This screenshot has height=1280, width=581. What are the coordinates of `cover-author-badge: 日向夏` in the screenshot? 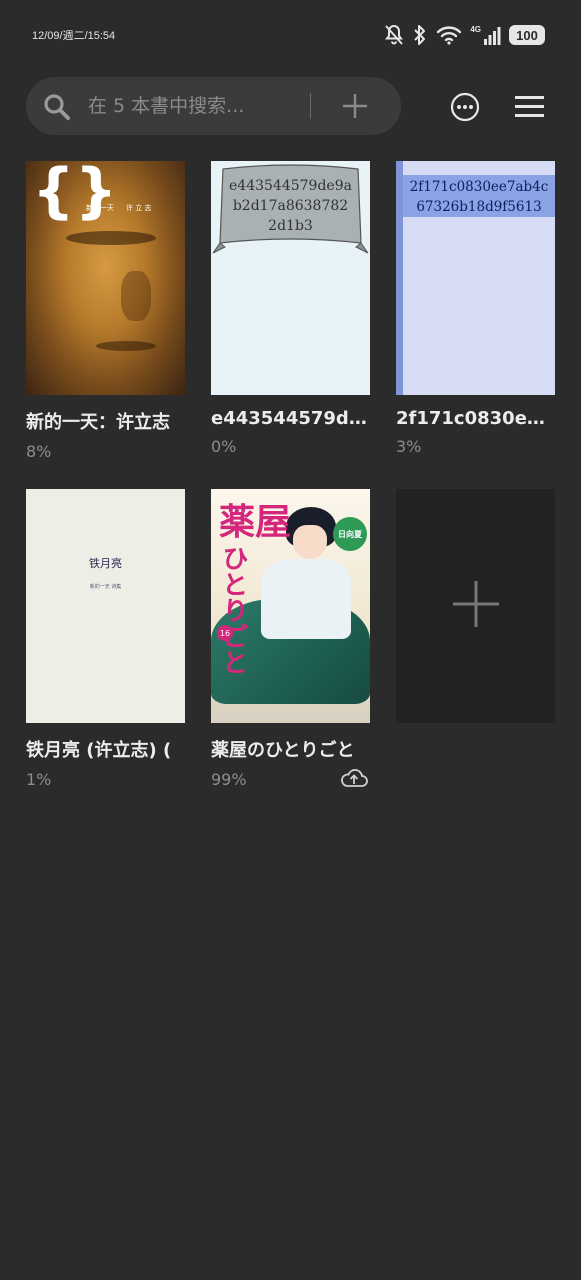 It's located at (350, 534).